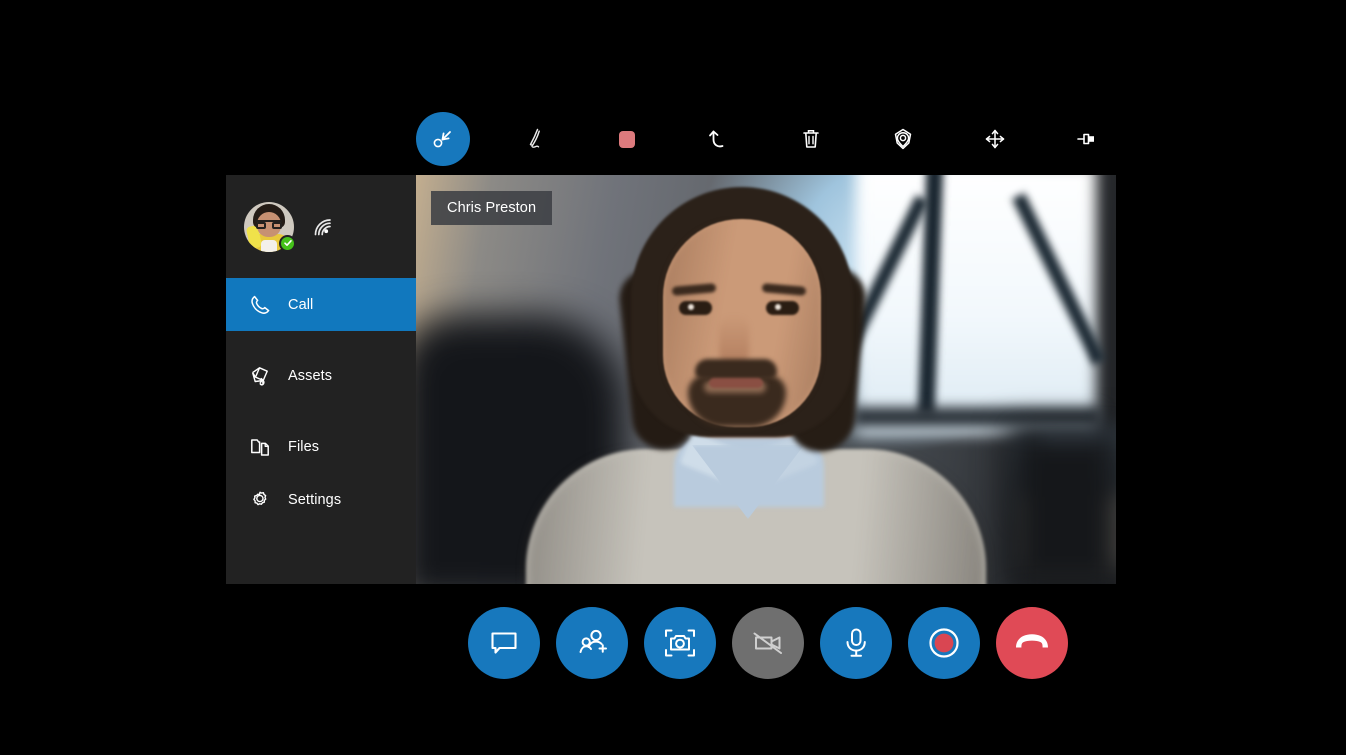  Describe the element at coordinates (315, 499) in the screenshot. I see `sidebar-item-label: Settings` at that location.